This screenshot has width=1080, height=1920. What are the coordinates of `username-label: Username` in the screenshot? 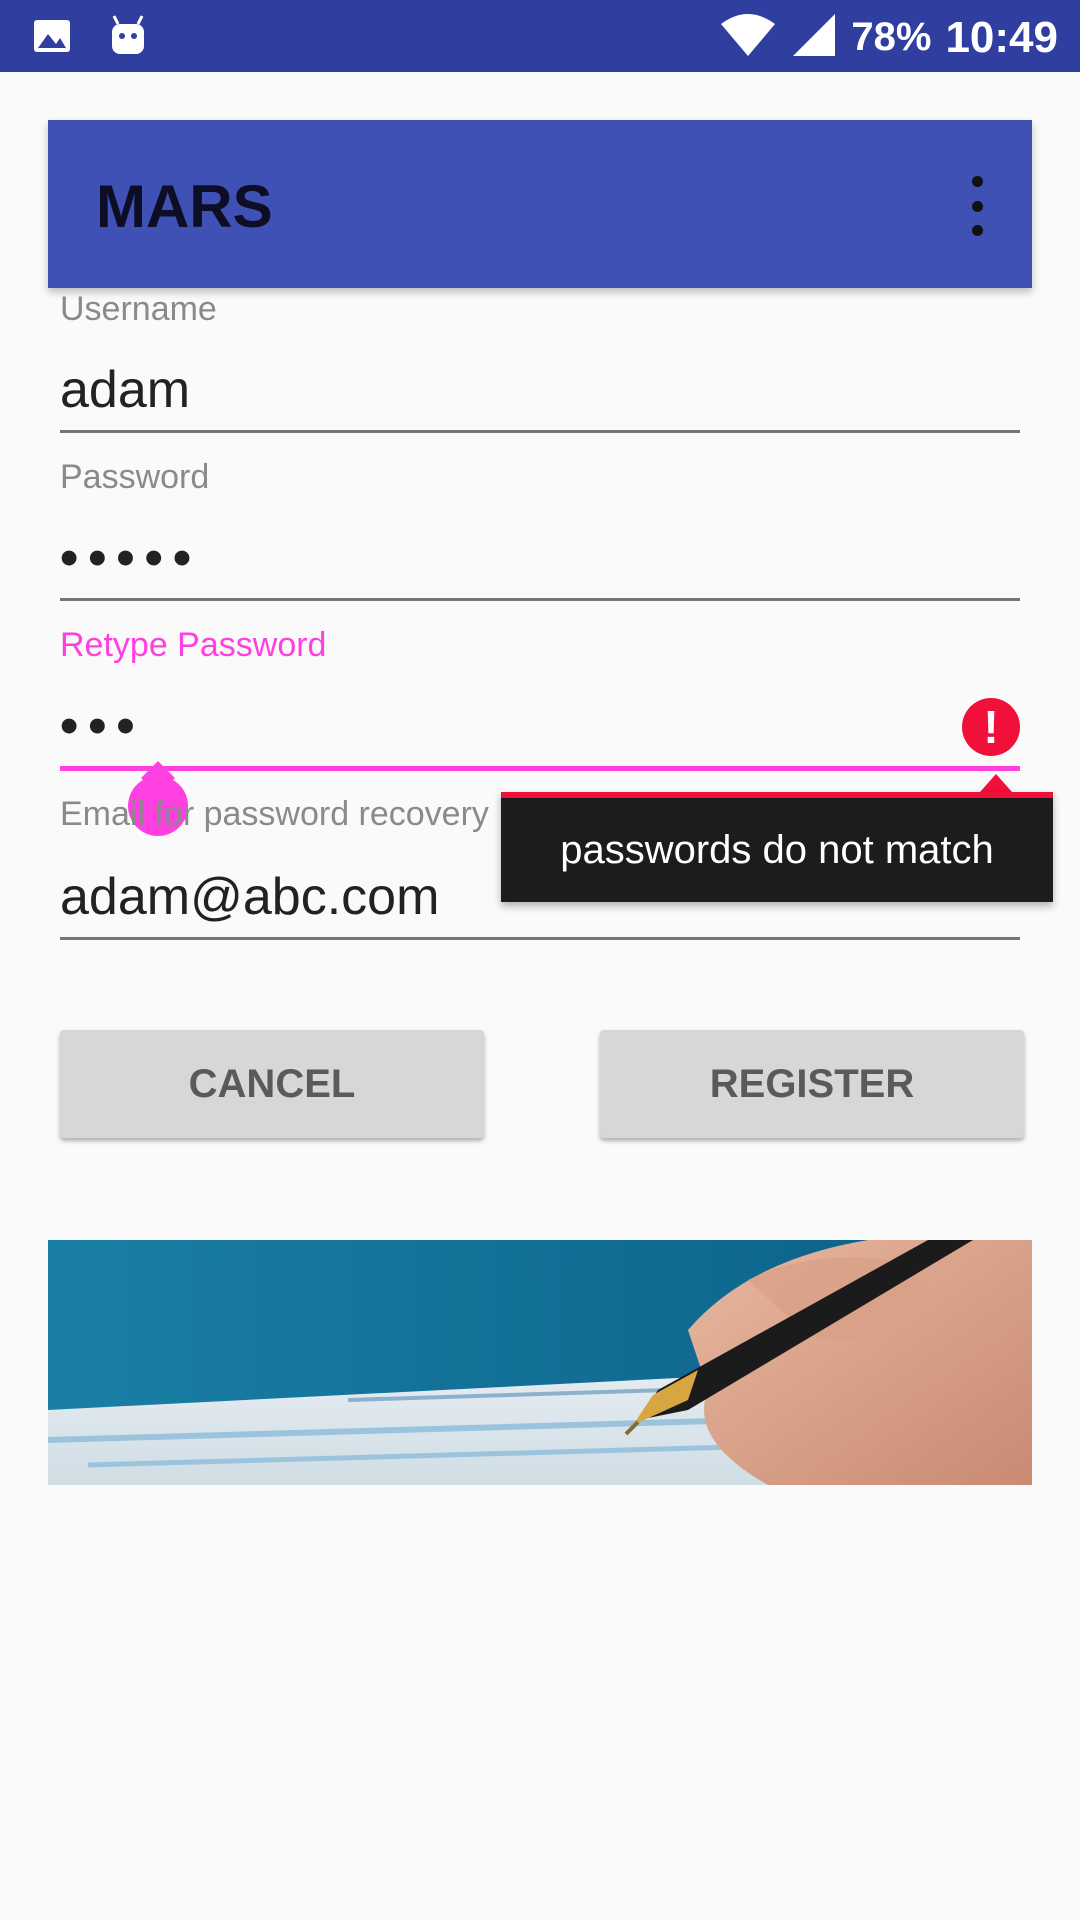 It's located at (138, 309).